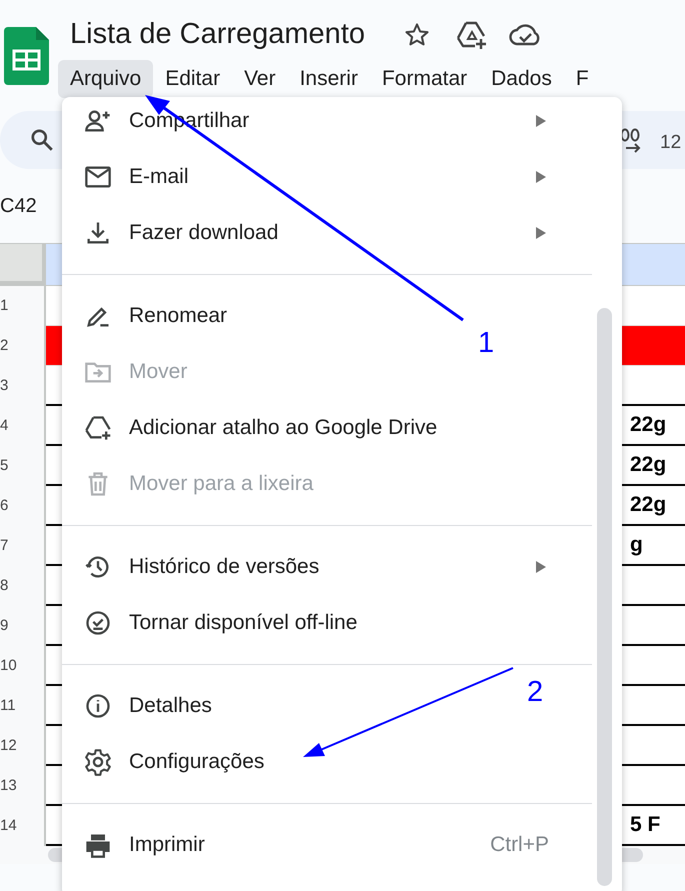  I want to click on menu-tab: Editar, so click(192, 79).